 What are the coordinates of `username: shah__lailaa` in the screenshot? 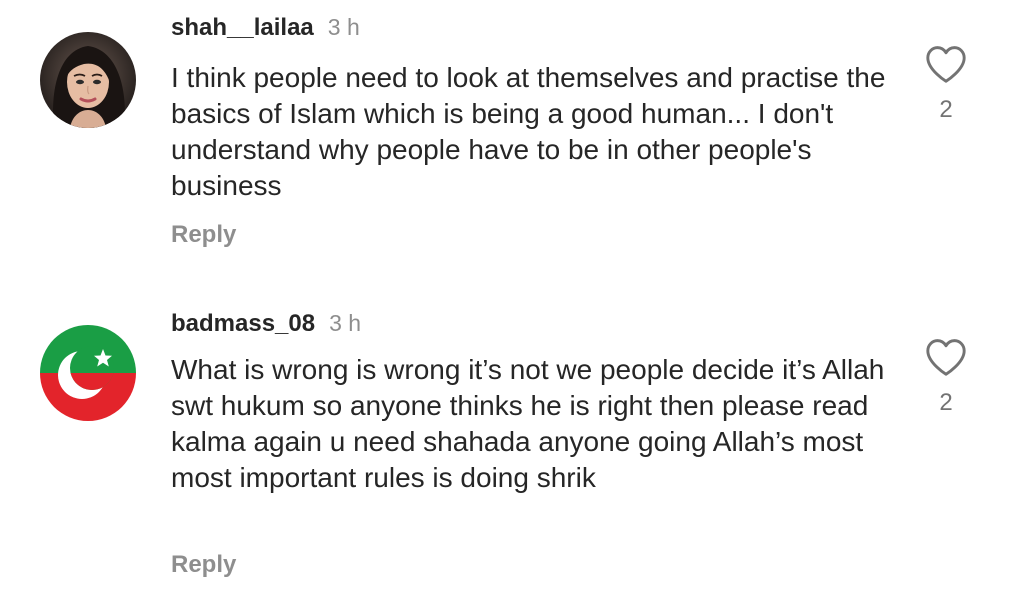 It's located at (242, 28).